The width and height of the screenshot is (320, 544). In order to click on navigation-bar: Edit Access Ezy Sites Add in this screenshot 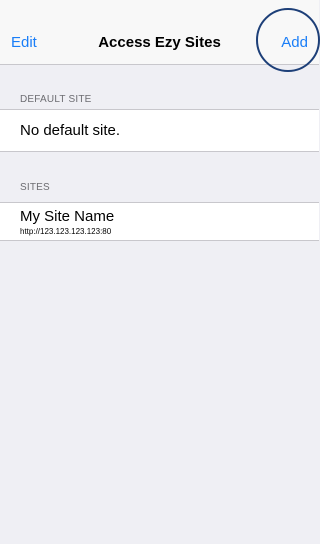, I will do `click(159, 32)`.